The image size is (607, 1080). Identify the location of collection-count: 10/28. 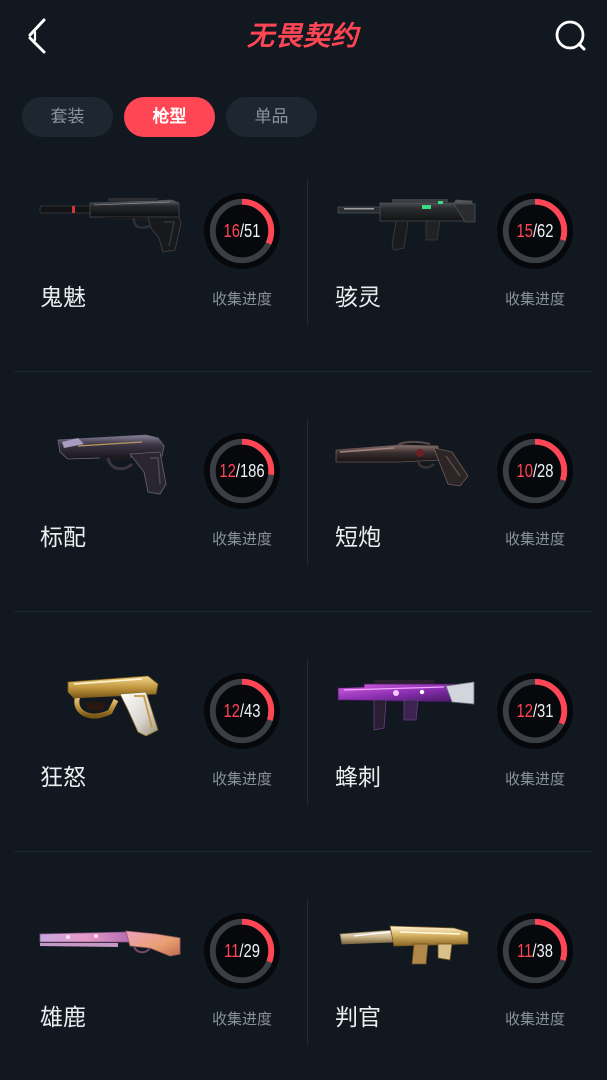
(535, 471).